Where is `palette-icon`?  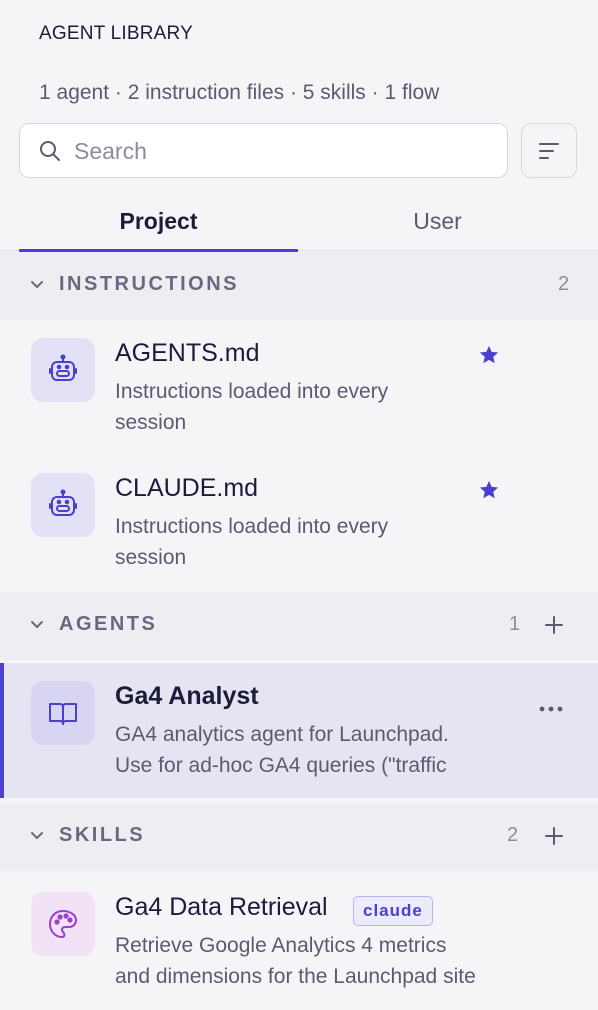
palette-icon is located at coordinates (63, 924).